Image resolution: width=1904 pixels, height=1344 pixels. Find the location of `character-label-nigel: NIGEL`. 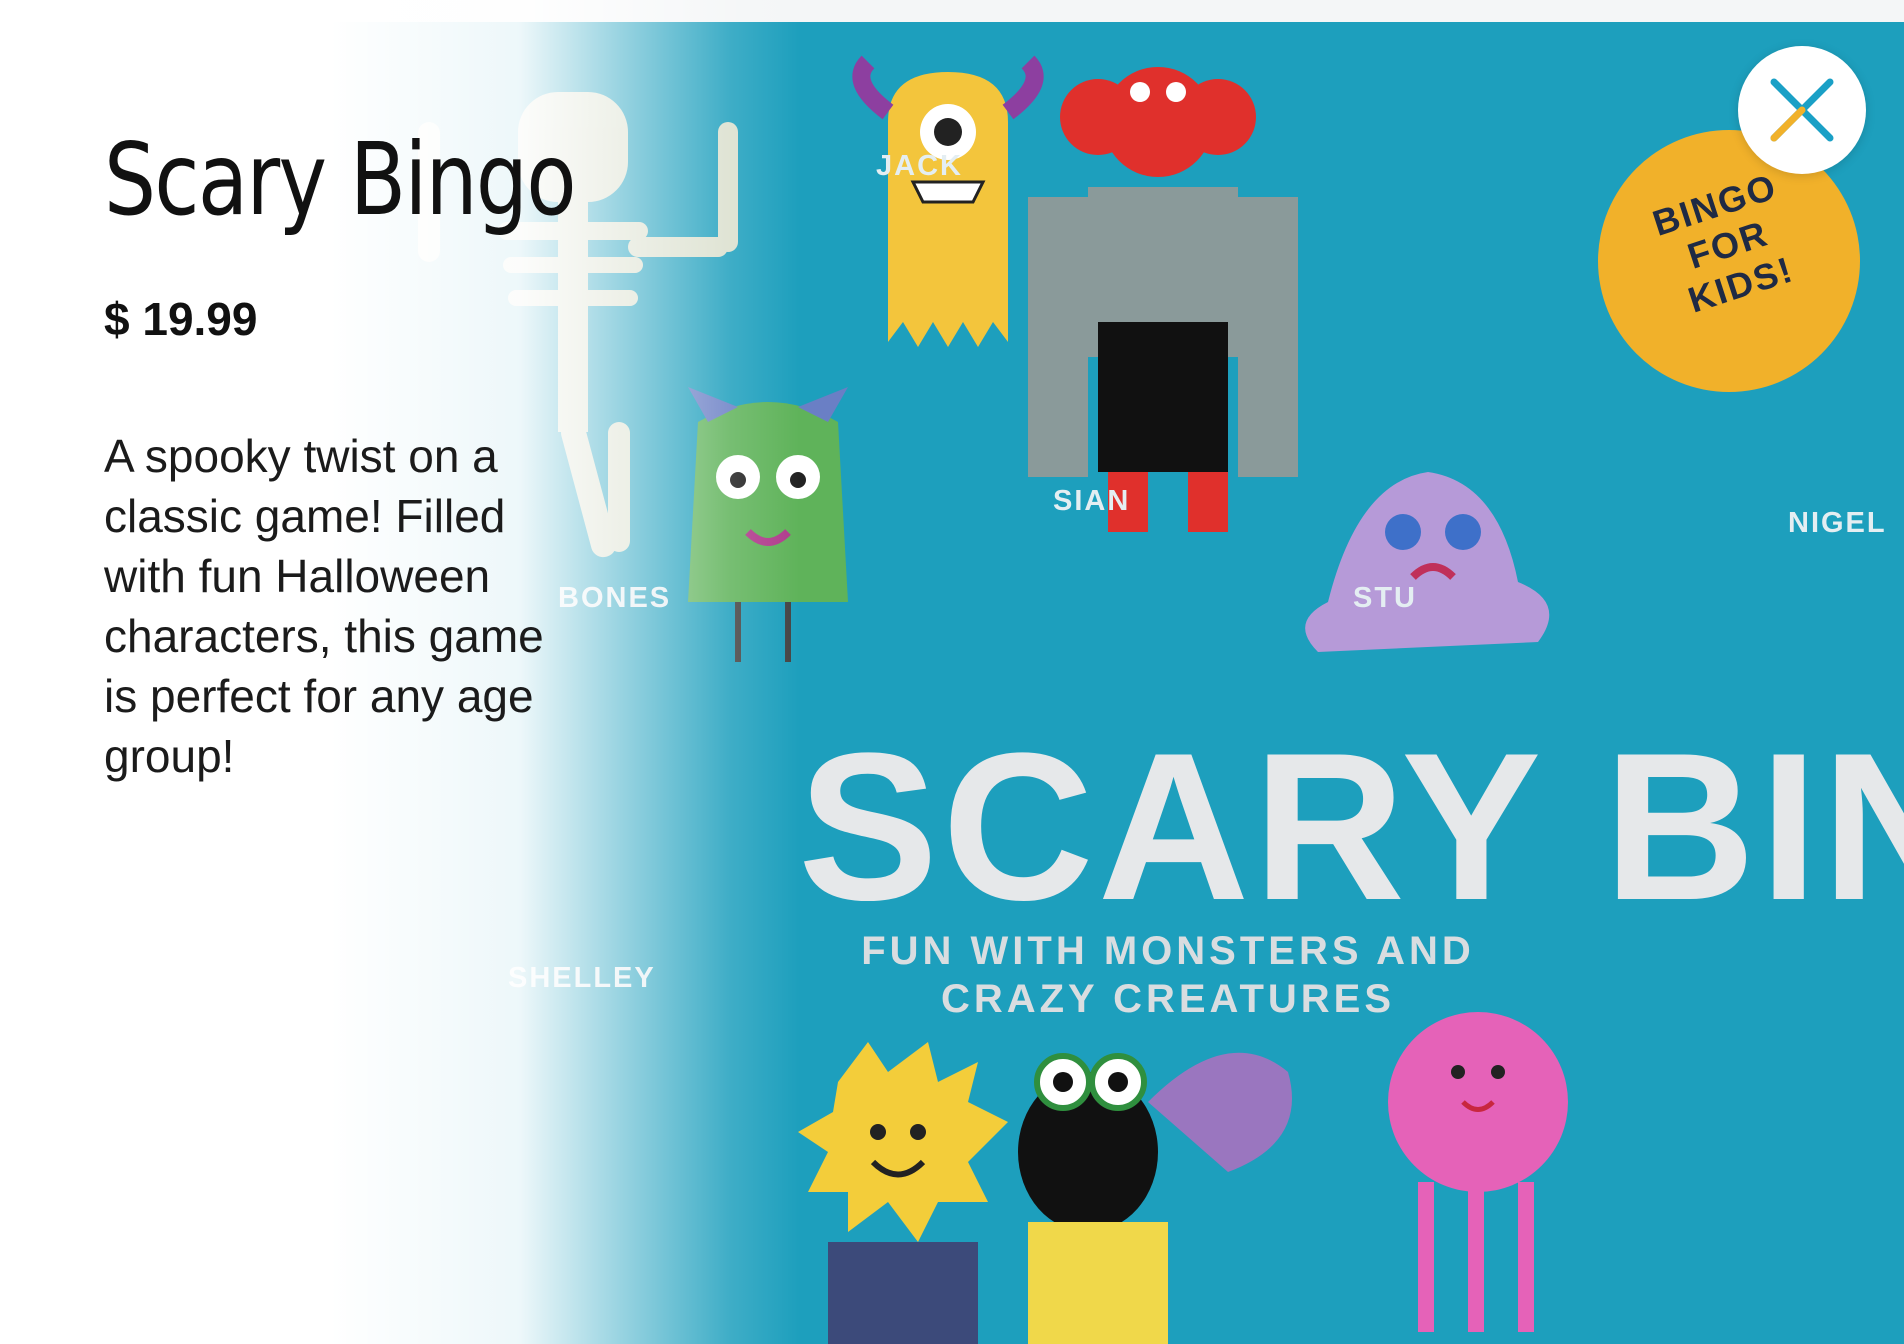

character-label-nigel: NIGEL is located at coordinates (1837, 523).